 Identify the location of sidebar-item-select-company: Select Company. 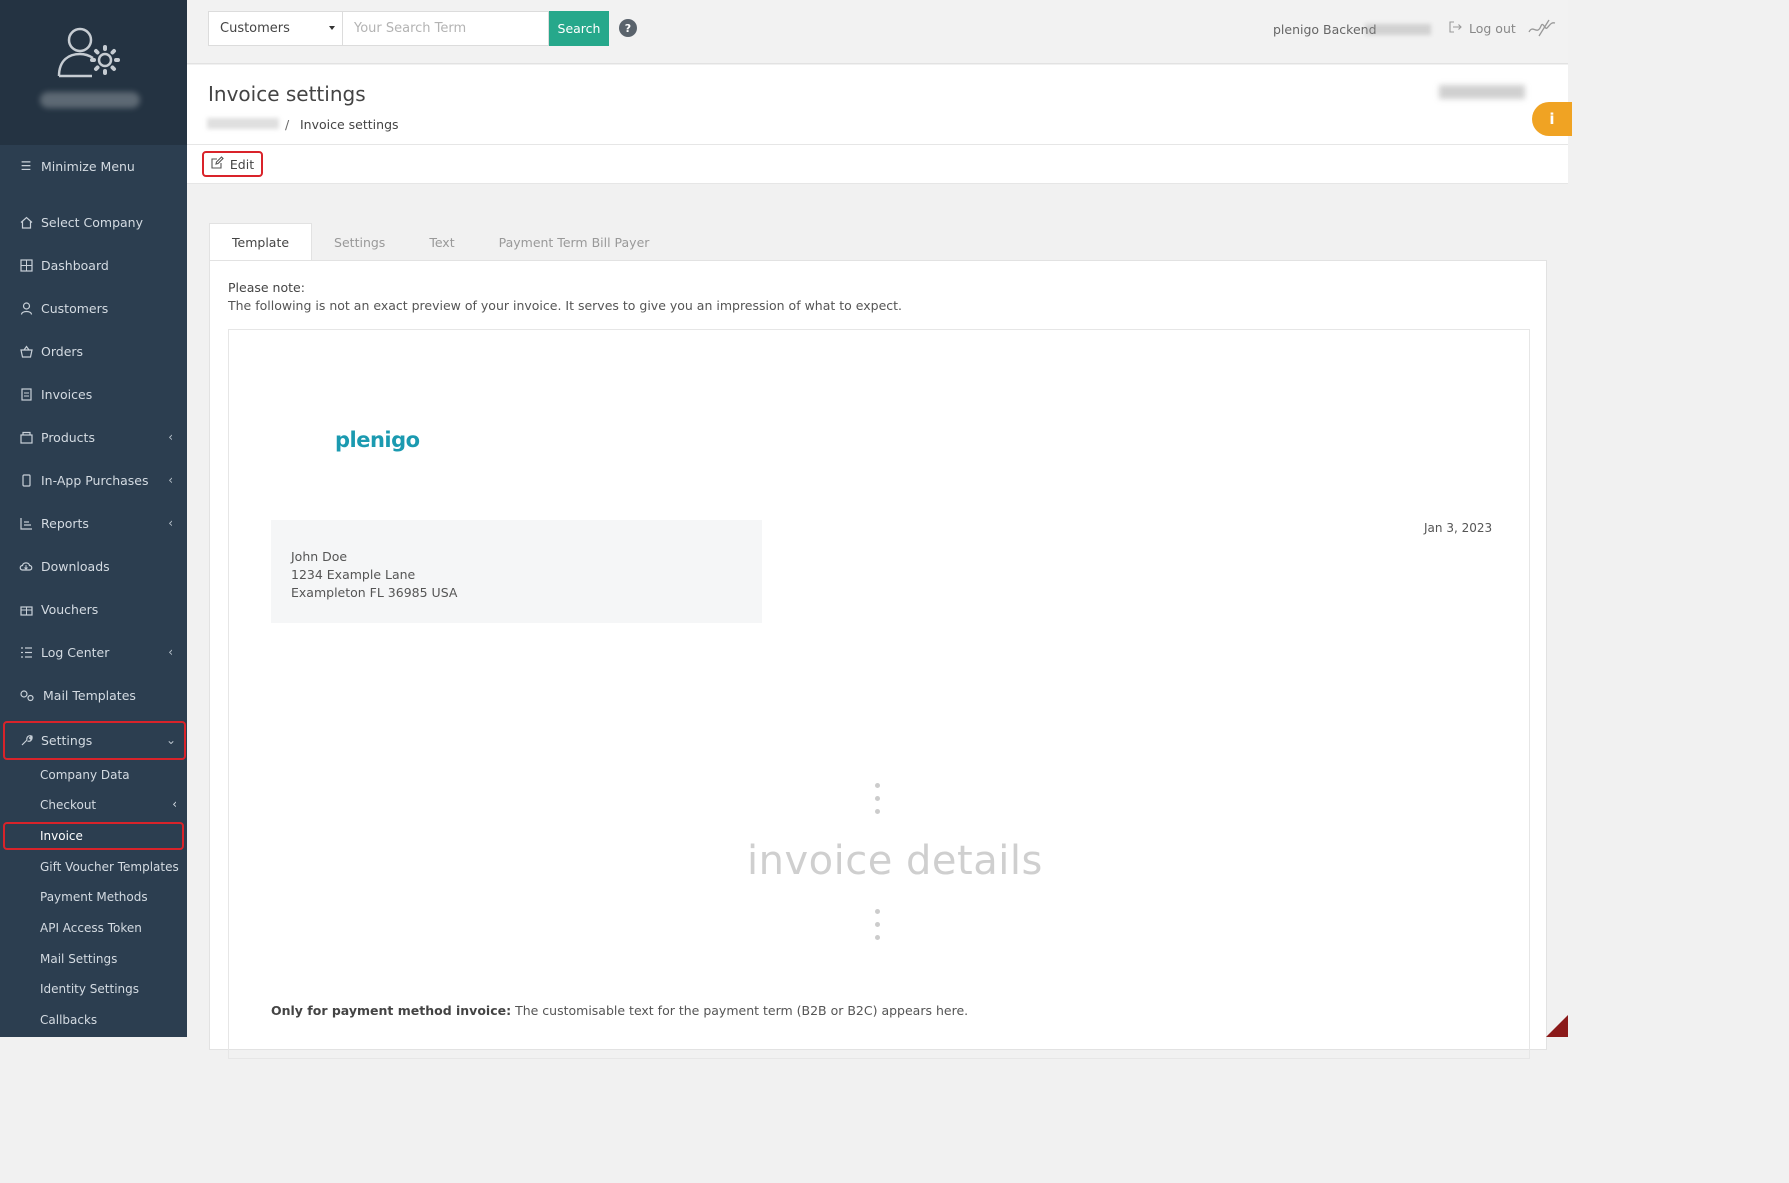
(93, 222).